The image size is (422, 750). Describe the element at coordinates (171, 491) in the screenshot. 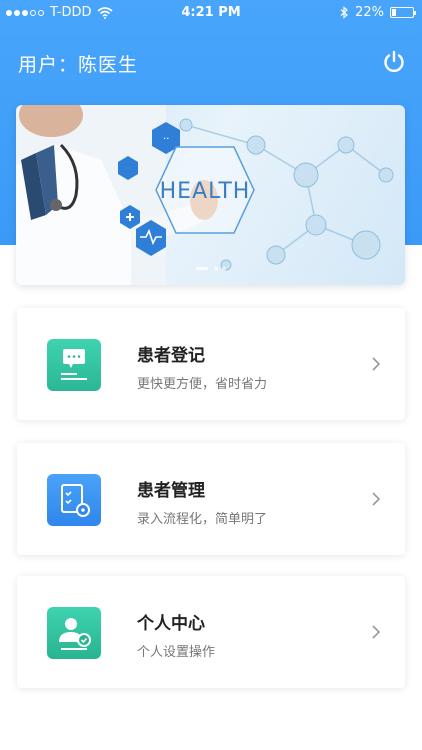

I see `card-title: 患者管理` at that location.